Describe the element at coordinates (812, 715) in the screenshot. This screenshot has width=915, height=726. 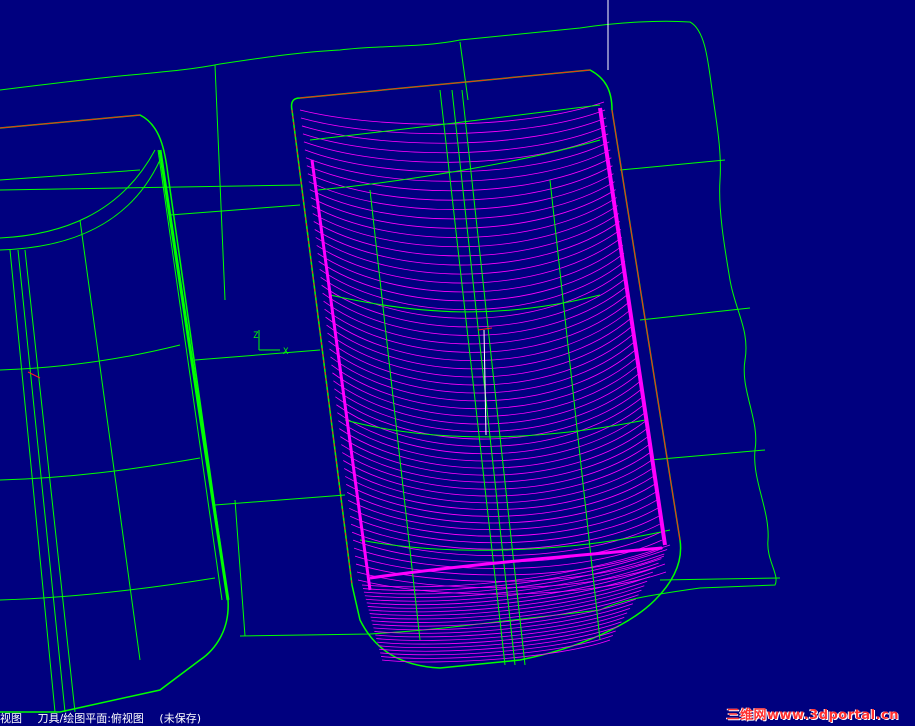
I see `watermark: 三维网www.3dportal.cn` at that location.